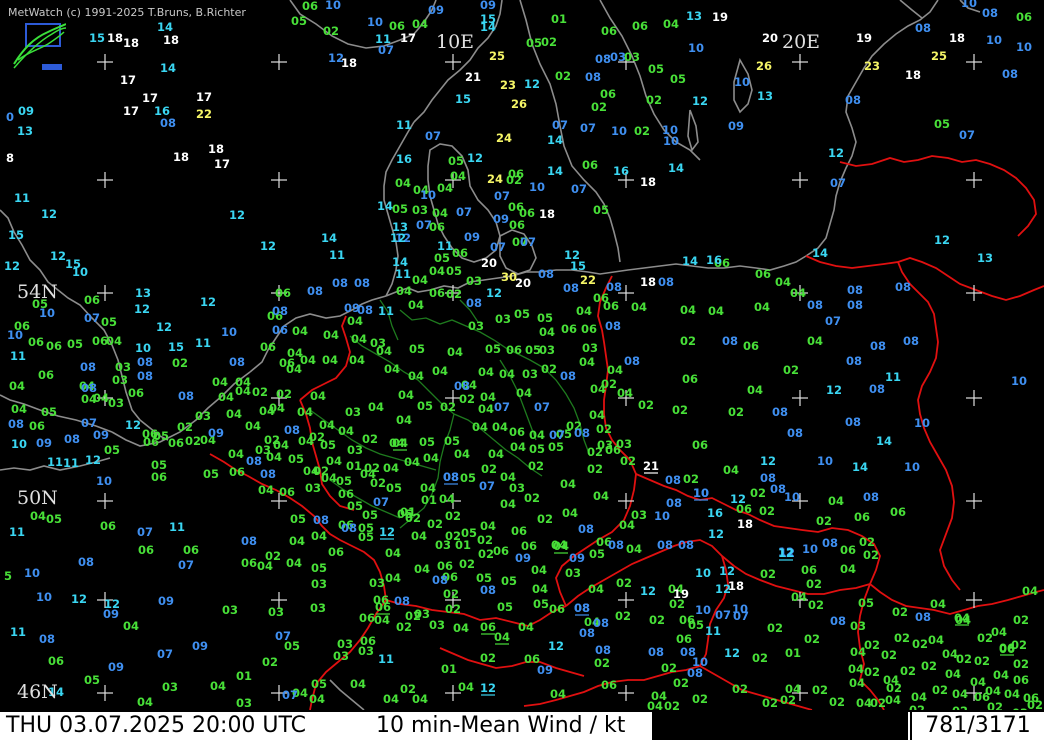 The width and height of the screenshot is (1044, 740). I want to click on station-wind-value: 17, so click(128, 80).